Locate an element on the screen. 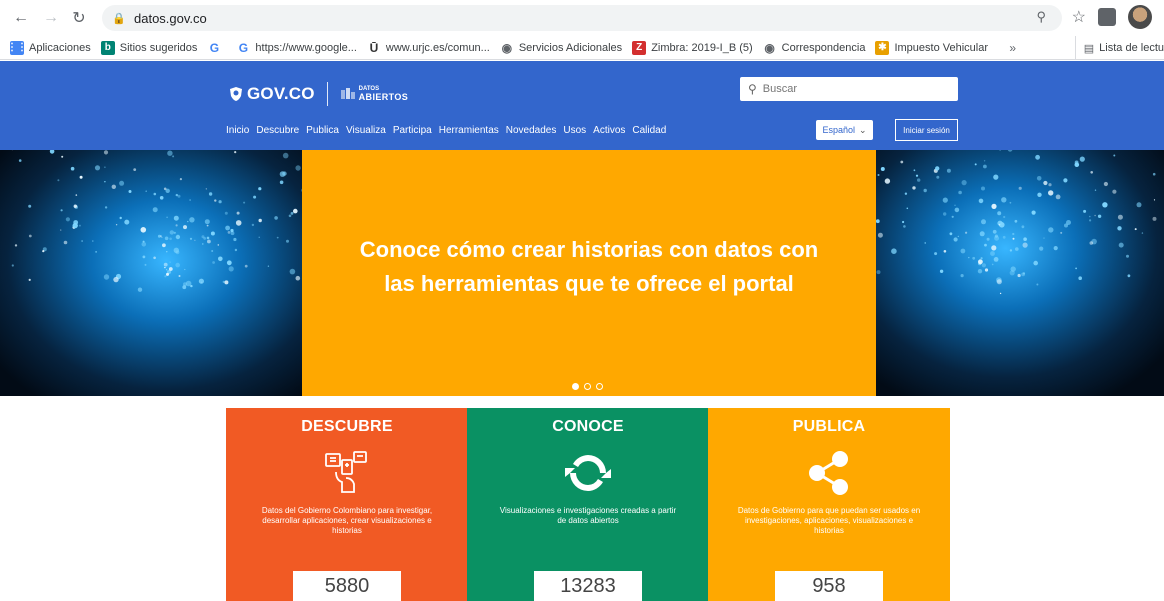 The height and width of the screenshot is (601, 1164). bookmark-item: G is located at coordinates (216, 48).